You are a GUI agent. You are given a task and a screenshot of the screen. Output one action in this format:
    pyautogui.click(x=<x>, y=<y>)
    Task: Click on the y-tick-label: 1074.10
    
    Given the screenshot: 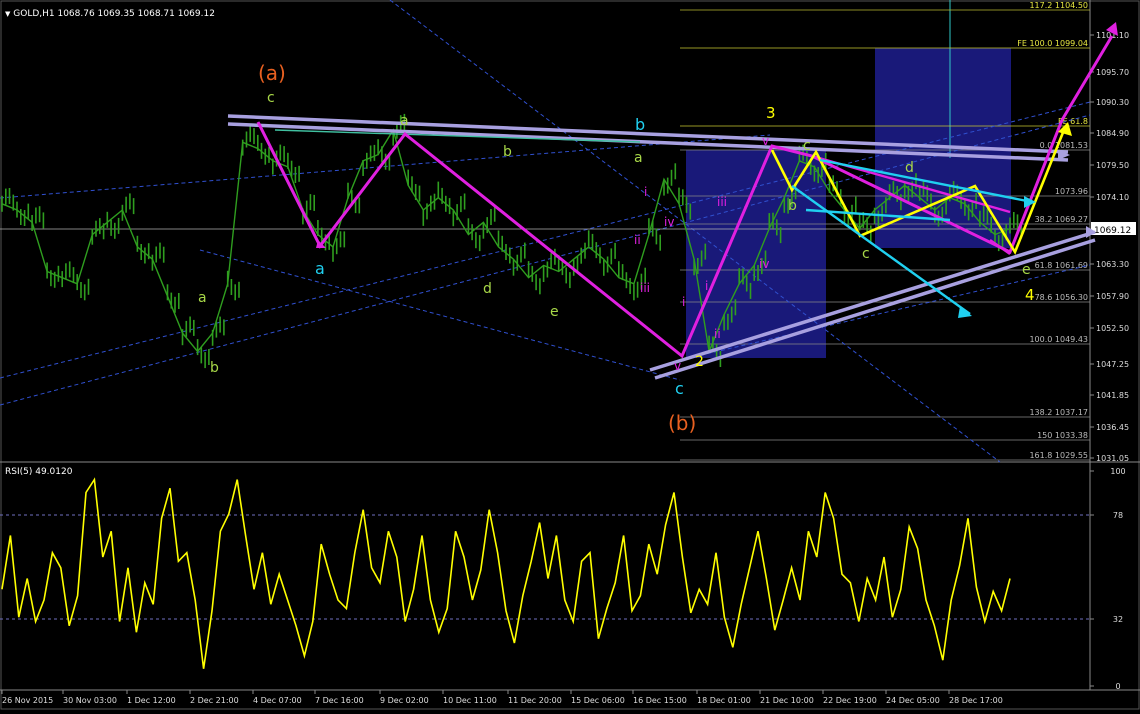 What is the action you would take?
    pyautogui.click(x=1112, y=197)
    